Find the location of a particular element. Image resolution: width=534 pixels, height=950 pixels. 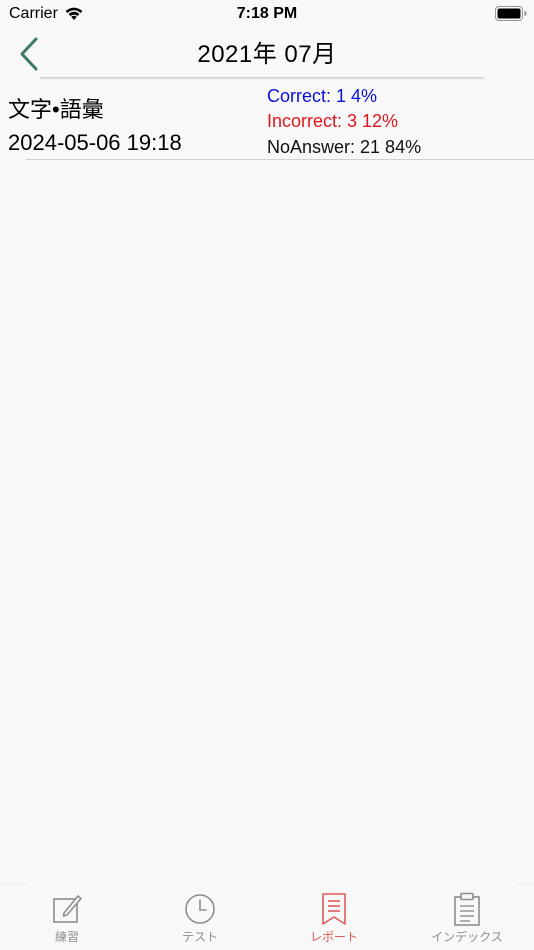

row-divider is located at coordinates (280, 159).